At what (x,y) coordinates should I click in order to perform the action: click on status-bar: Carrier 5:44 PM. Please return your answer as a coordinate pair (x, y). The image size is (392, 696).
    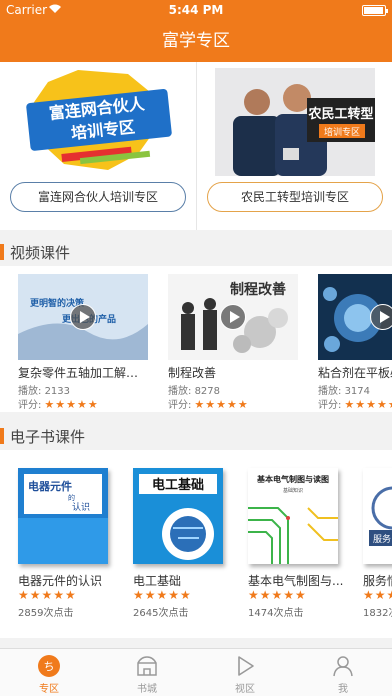
    Looking at the image, I should click on (196, 10).